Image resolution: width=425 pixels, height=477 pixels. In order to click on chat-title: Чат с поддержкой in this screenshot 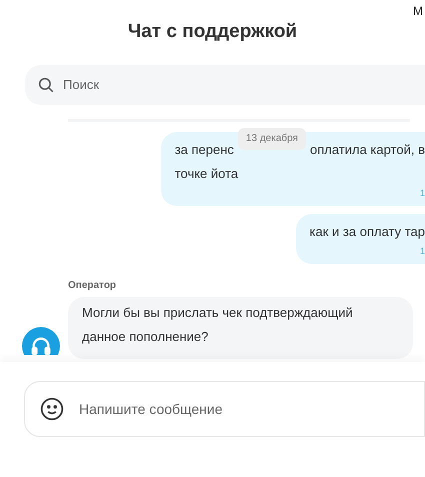, I will do `click(213, 32)`.